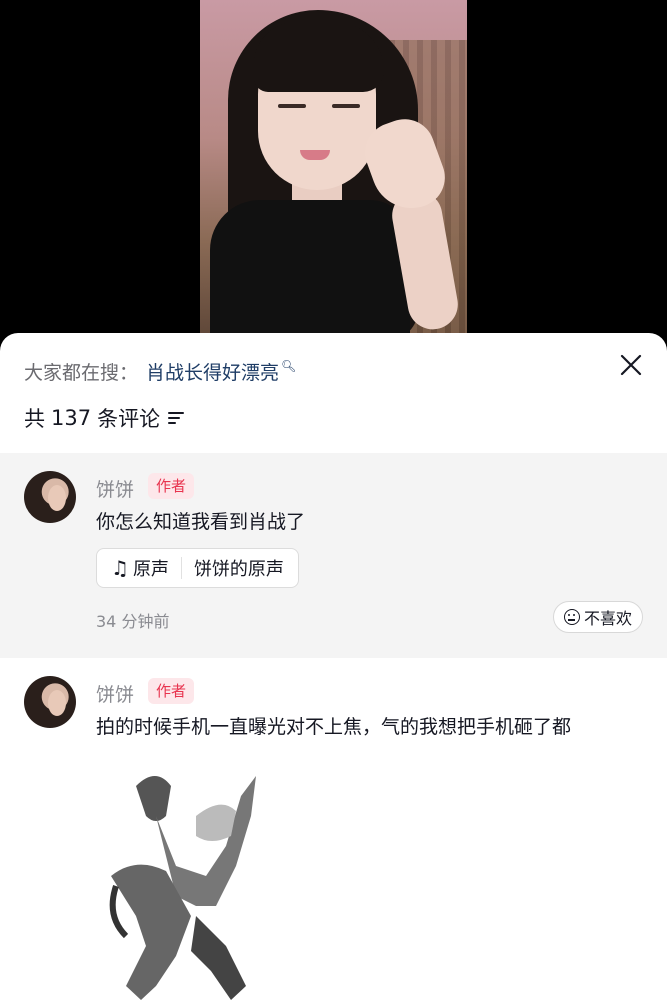 The image size is (667, 1000). I want to click on search-icon: 🔍︎, so click(289, 366).